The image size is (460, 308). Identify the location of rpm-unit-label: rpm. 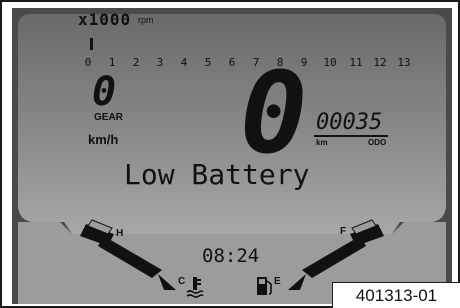
(146, 20).